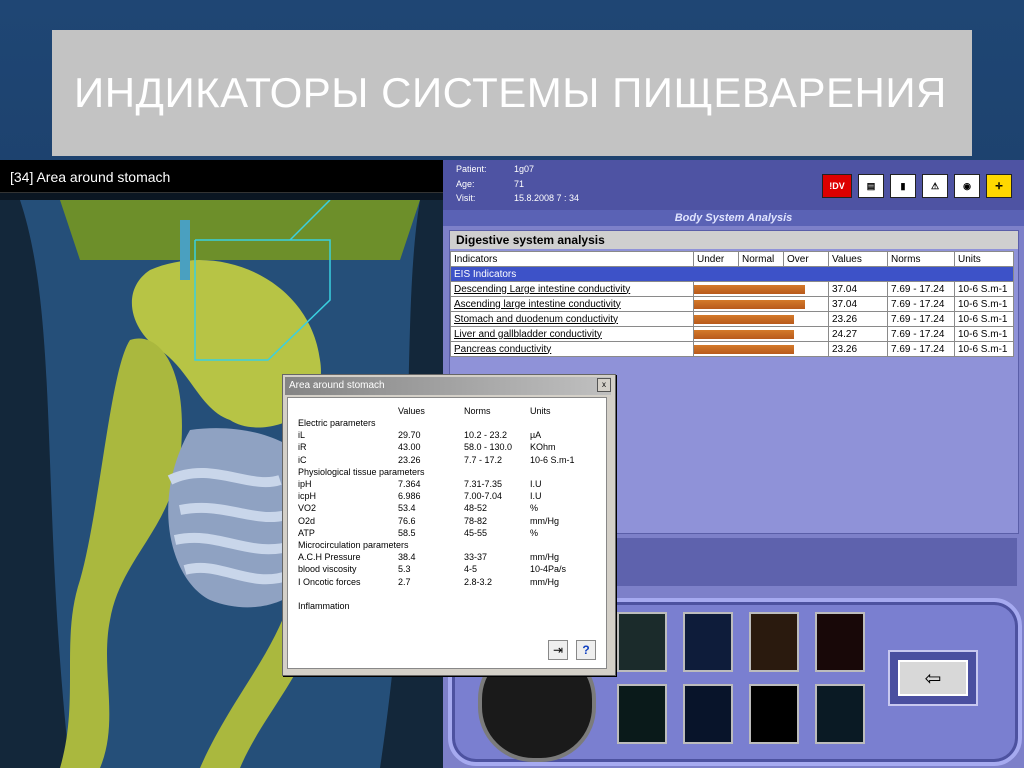 The height and width of the screenshot is (768, 1024). Describe the element at coordinates (329, 581) in the screenshot. I see `param-name: I Oncotic forces` at that location.